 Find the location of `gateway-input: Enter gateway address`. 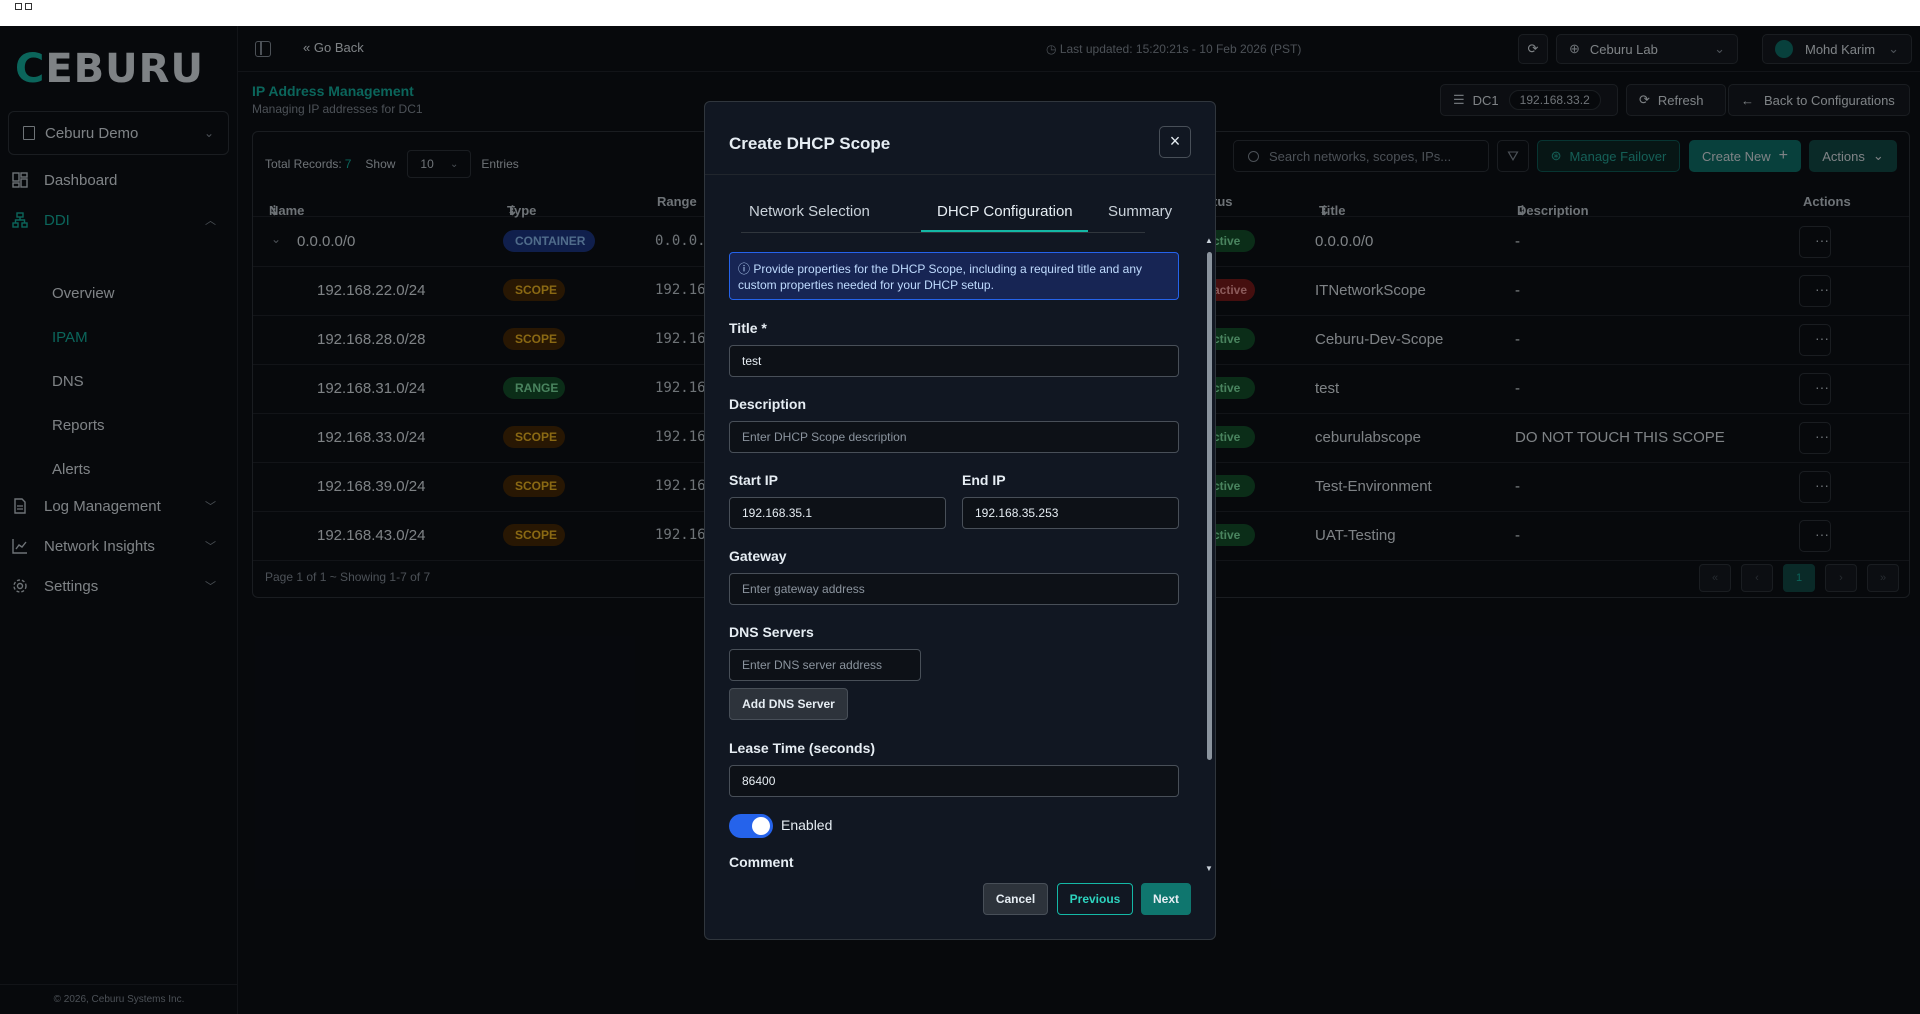

gateway-input: Enter gateway address is located at coordinates (954, 589).